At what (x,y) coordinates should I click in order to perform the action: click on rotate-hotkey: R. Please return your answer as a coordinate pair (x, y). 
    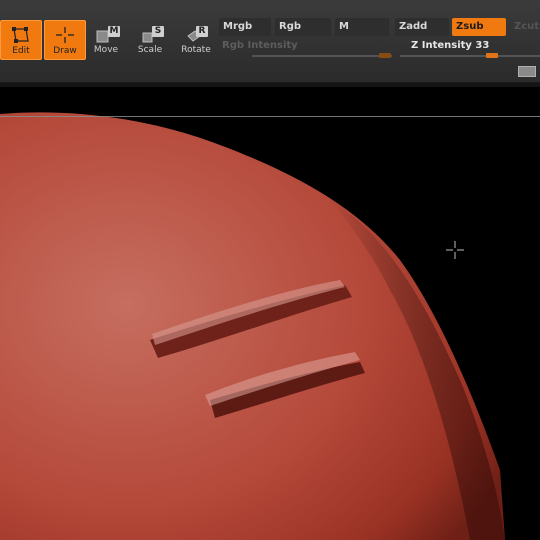
    Looking at the image, I should click on (202, 31).